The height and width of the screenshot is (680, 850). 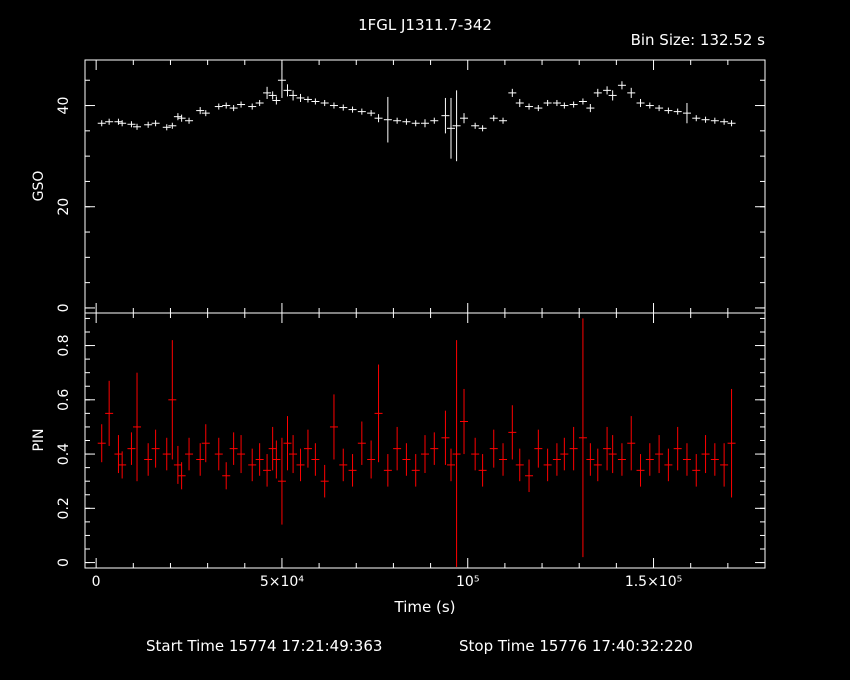 What do you see at coordinates (64, 345) in the screenshot?
I see `pin-ytick-label: 0.8` at bounding box center [64, 345].